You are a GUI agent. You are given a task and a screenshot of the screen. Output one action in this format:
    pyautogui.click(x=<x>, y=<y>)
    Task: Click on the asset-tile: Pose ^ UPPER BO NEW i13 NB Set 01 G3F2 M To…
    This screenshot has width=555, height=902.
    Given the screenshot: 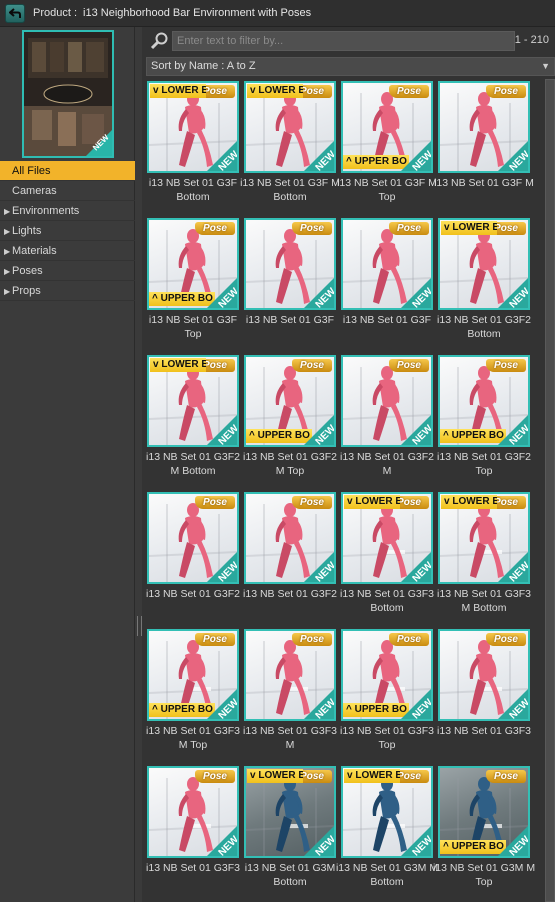 What is the action you would take?
    pyautogui.click(x=290, y=420)
    